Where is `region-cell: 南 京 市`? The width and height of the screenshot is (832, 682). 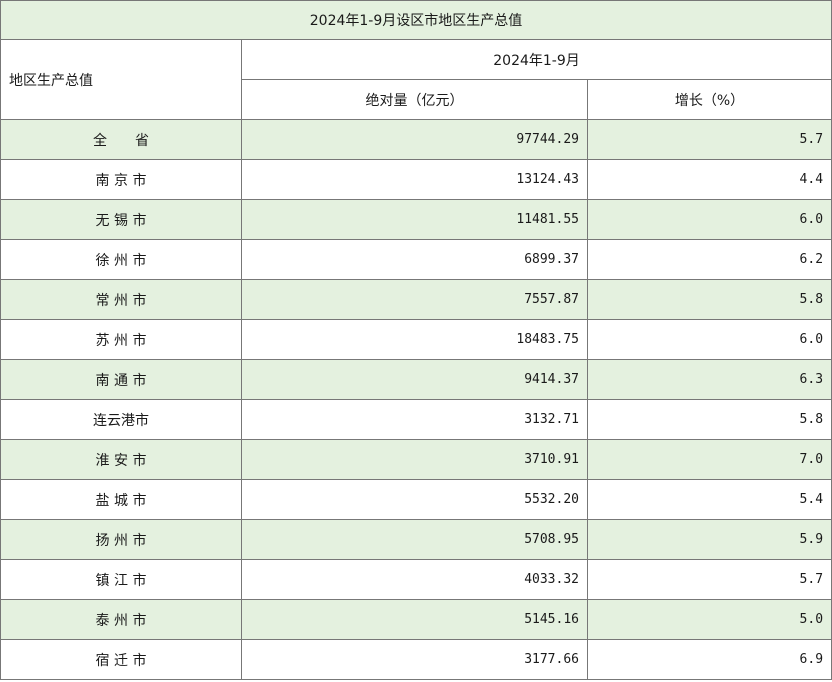
region-cell: 南 京 市 is located at coordinates (121, 179).